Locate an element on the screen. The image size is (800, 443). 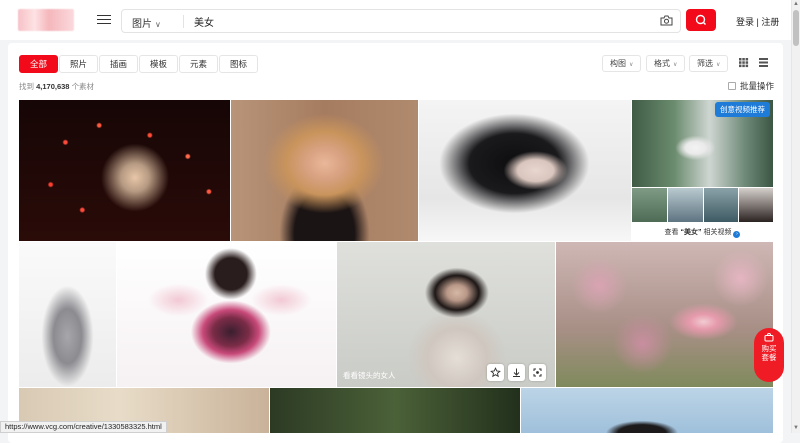
checkbox is located at coordinates (732, 86).